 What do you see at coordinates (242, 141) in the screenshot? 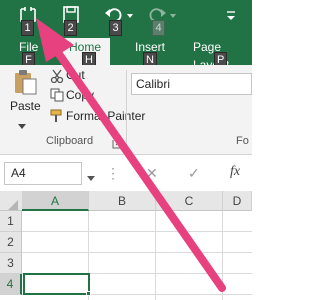
I see `font-group-label: Fo` at bounding box center [242, 141].